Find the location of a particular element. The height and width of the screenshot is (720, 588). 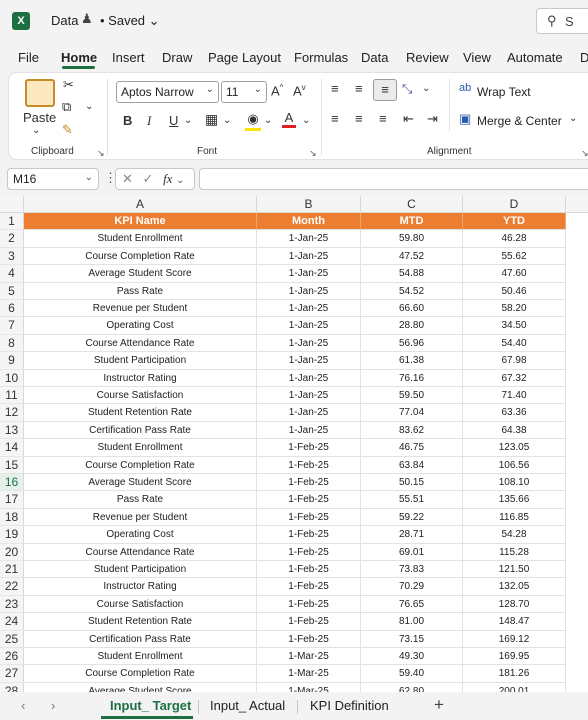

align-left-icon: ≡ is located at coordinates (335, 118).